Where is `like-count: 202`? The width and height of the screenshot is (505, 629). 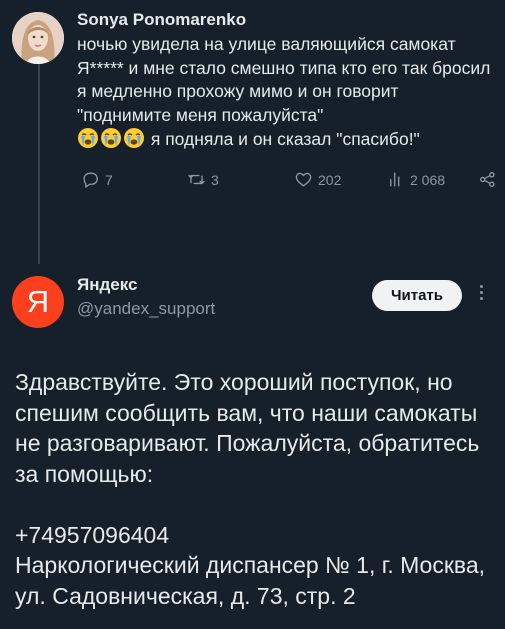
like-count: 202 is located at coordinates (330, 179).